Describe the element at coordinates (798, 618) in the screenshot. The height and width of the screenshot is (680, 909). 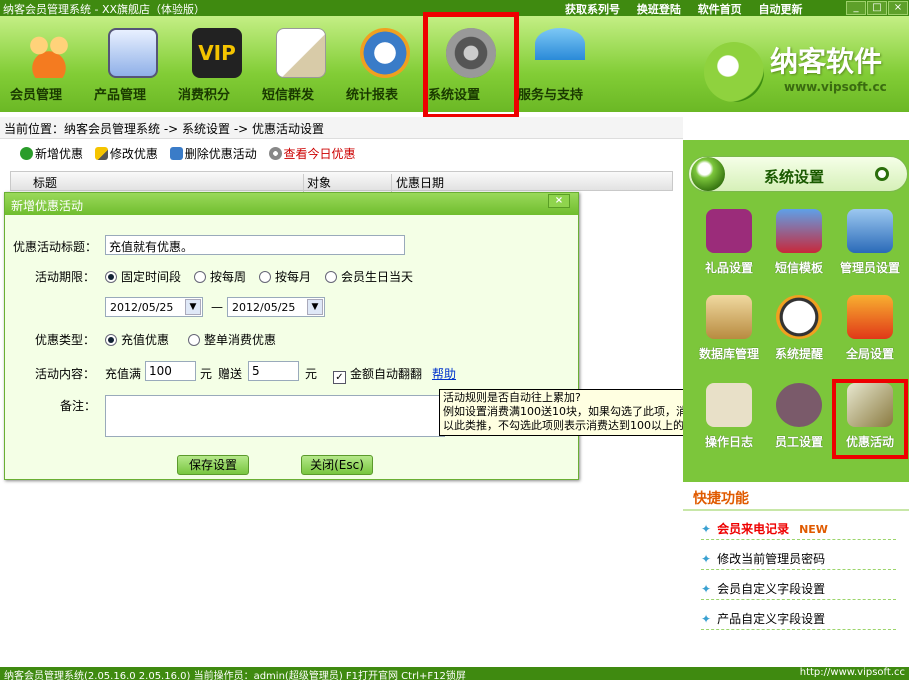
I see `quick-item-product-fields: ✦ 产品自定义字段设置` at that location.